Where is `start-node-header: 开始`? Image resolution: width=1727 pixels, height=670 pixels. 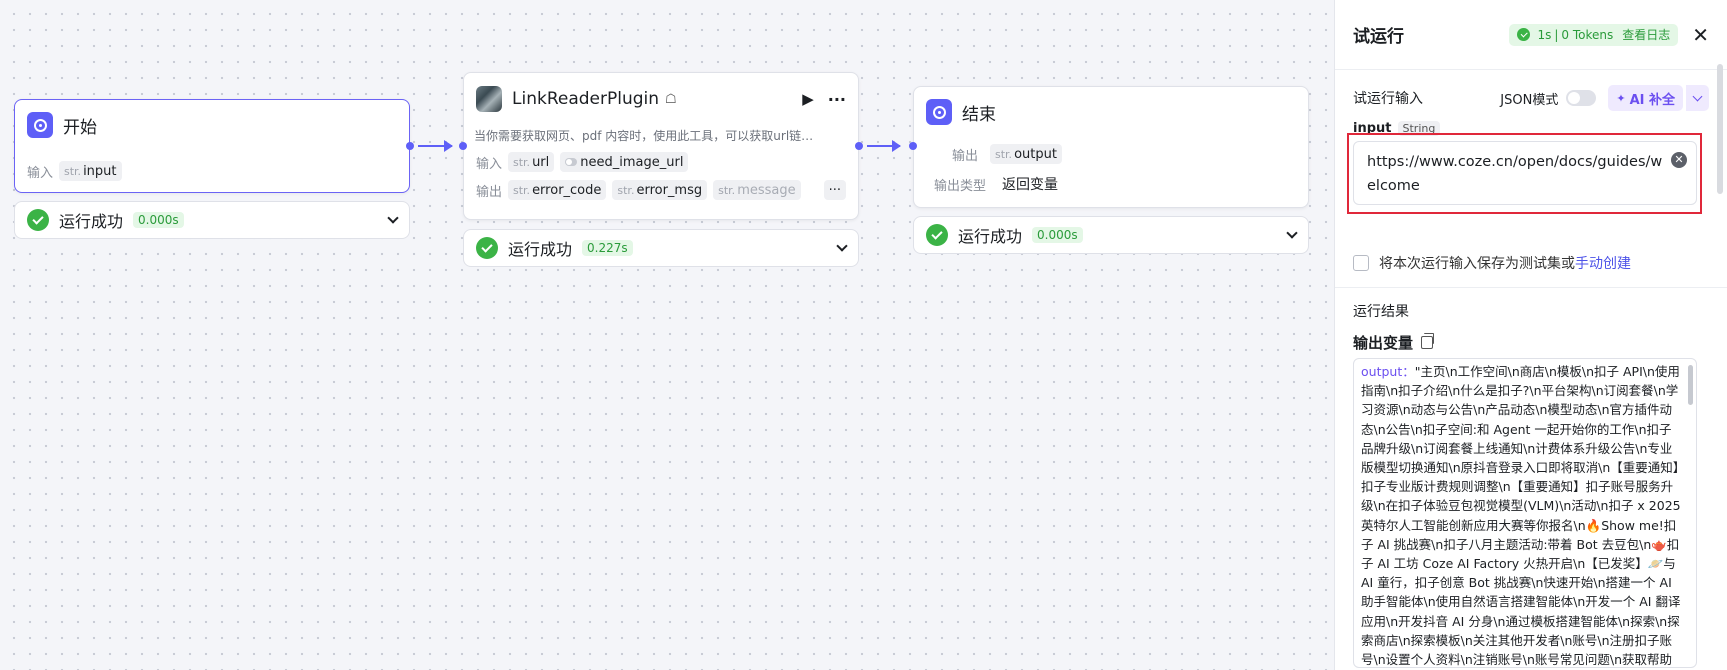
start-node-header: 开始 is located at coordinates (212, 125).